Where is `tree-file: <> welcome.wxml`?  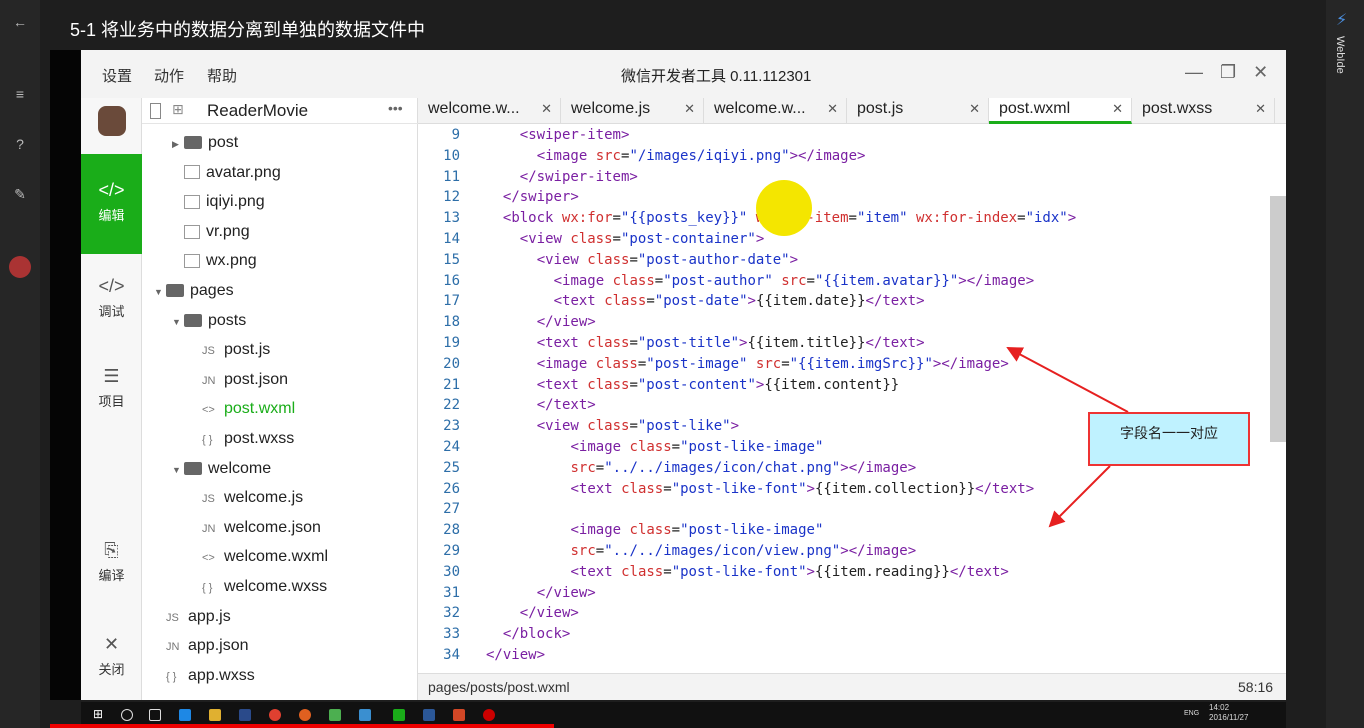 tree-file: <> welcome.wxml is located at coordinates (259, 557).